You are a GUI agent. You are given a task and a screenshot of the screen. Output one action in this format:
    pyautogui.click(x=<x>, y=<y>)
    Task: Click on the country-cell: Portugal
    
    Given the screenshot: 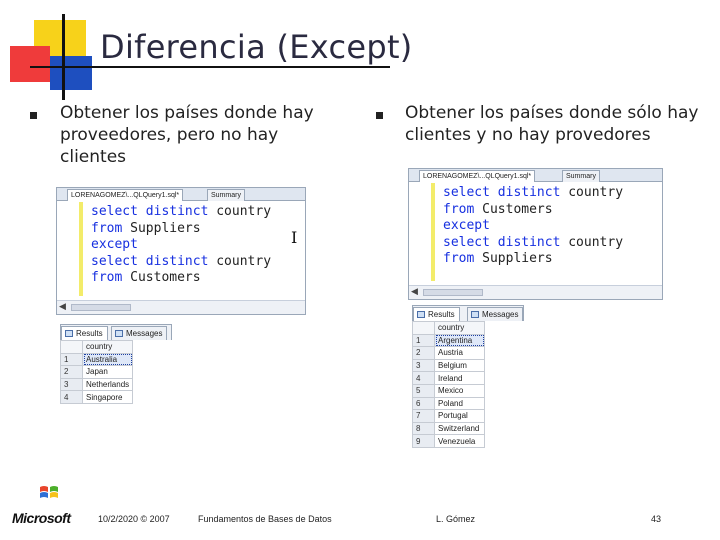 What is the action you would take?
    pyautogui.click(x=459, y=416)
    